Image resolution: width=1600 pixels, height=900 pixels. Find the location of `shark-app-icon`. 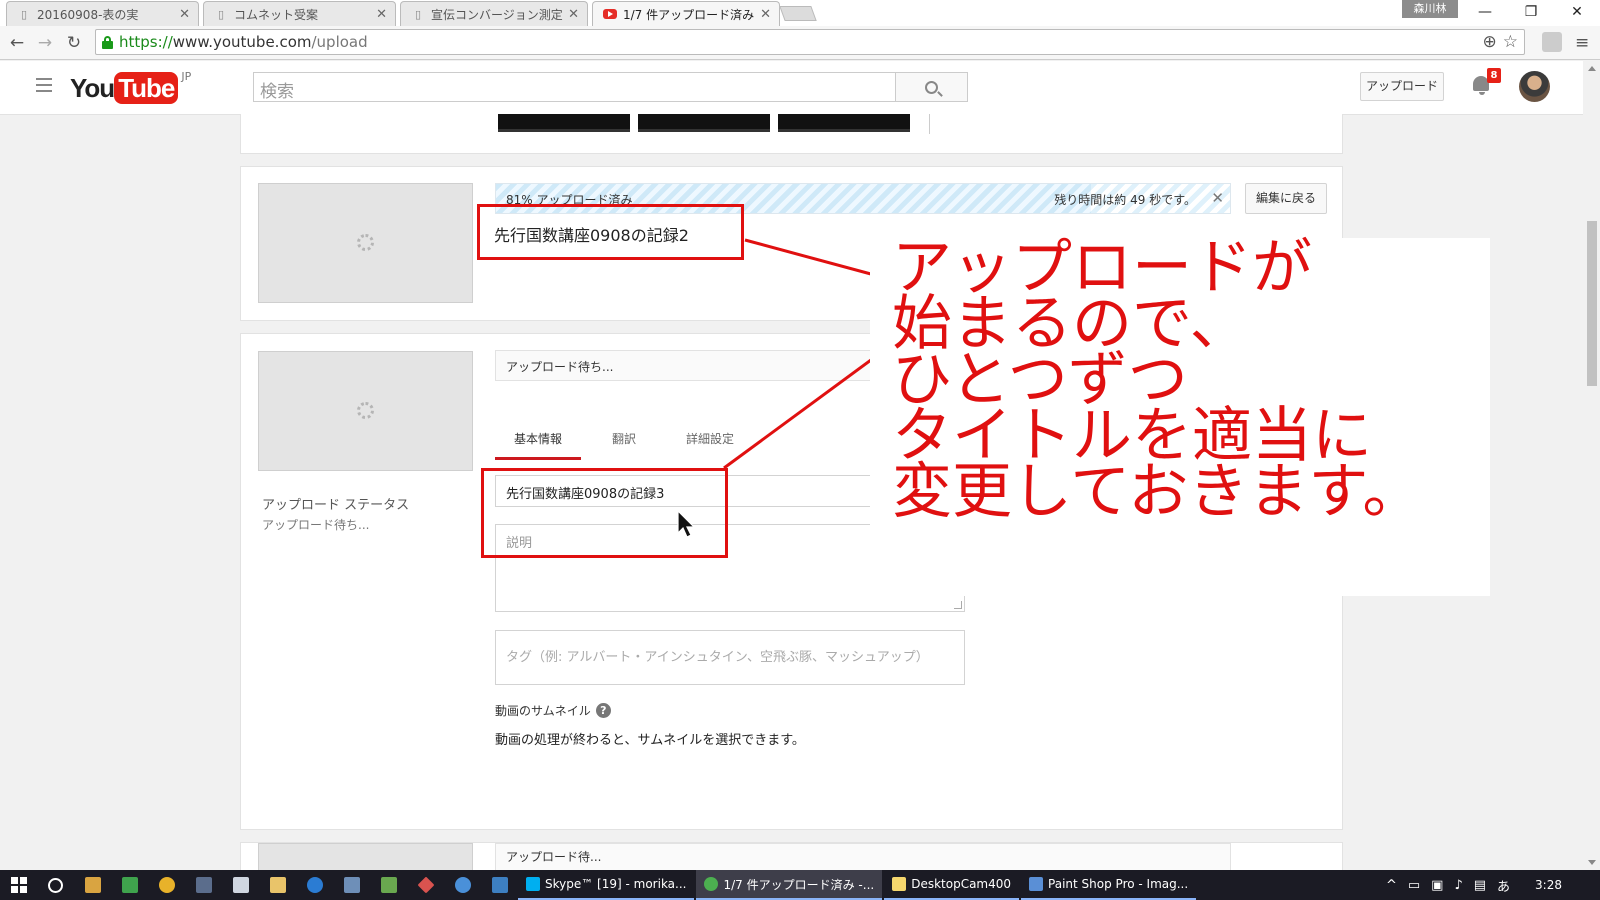

shark-app-icon is located at coordinates (499, 885).